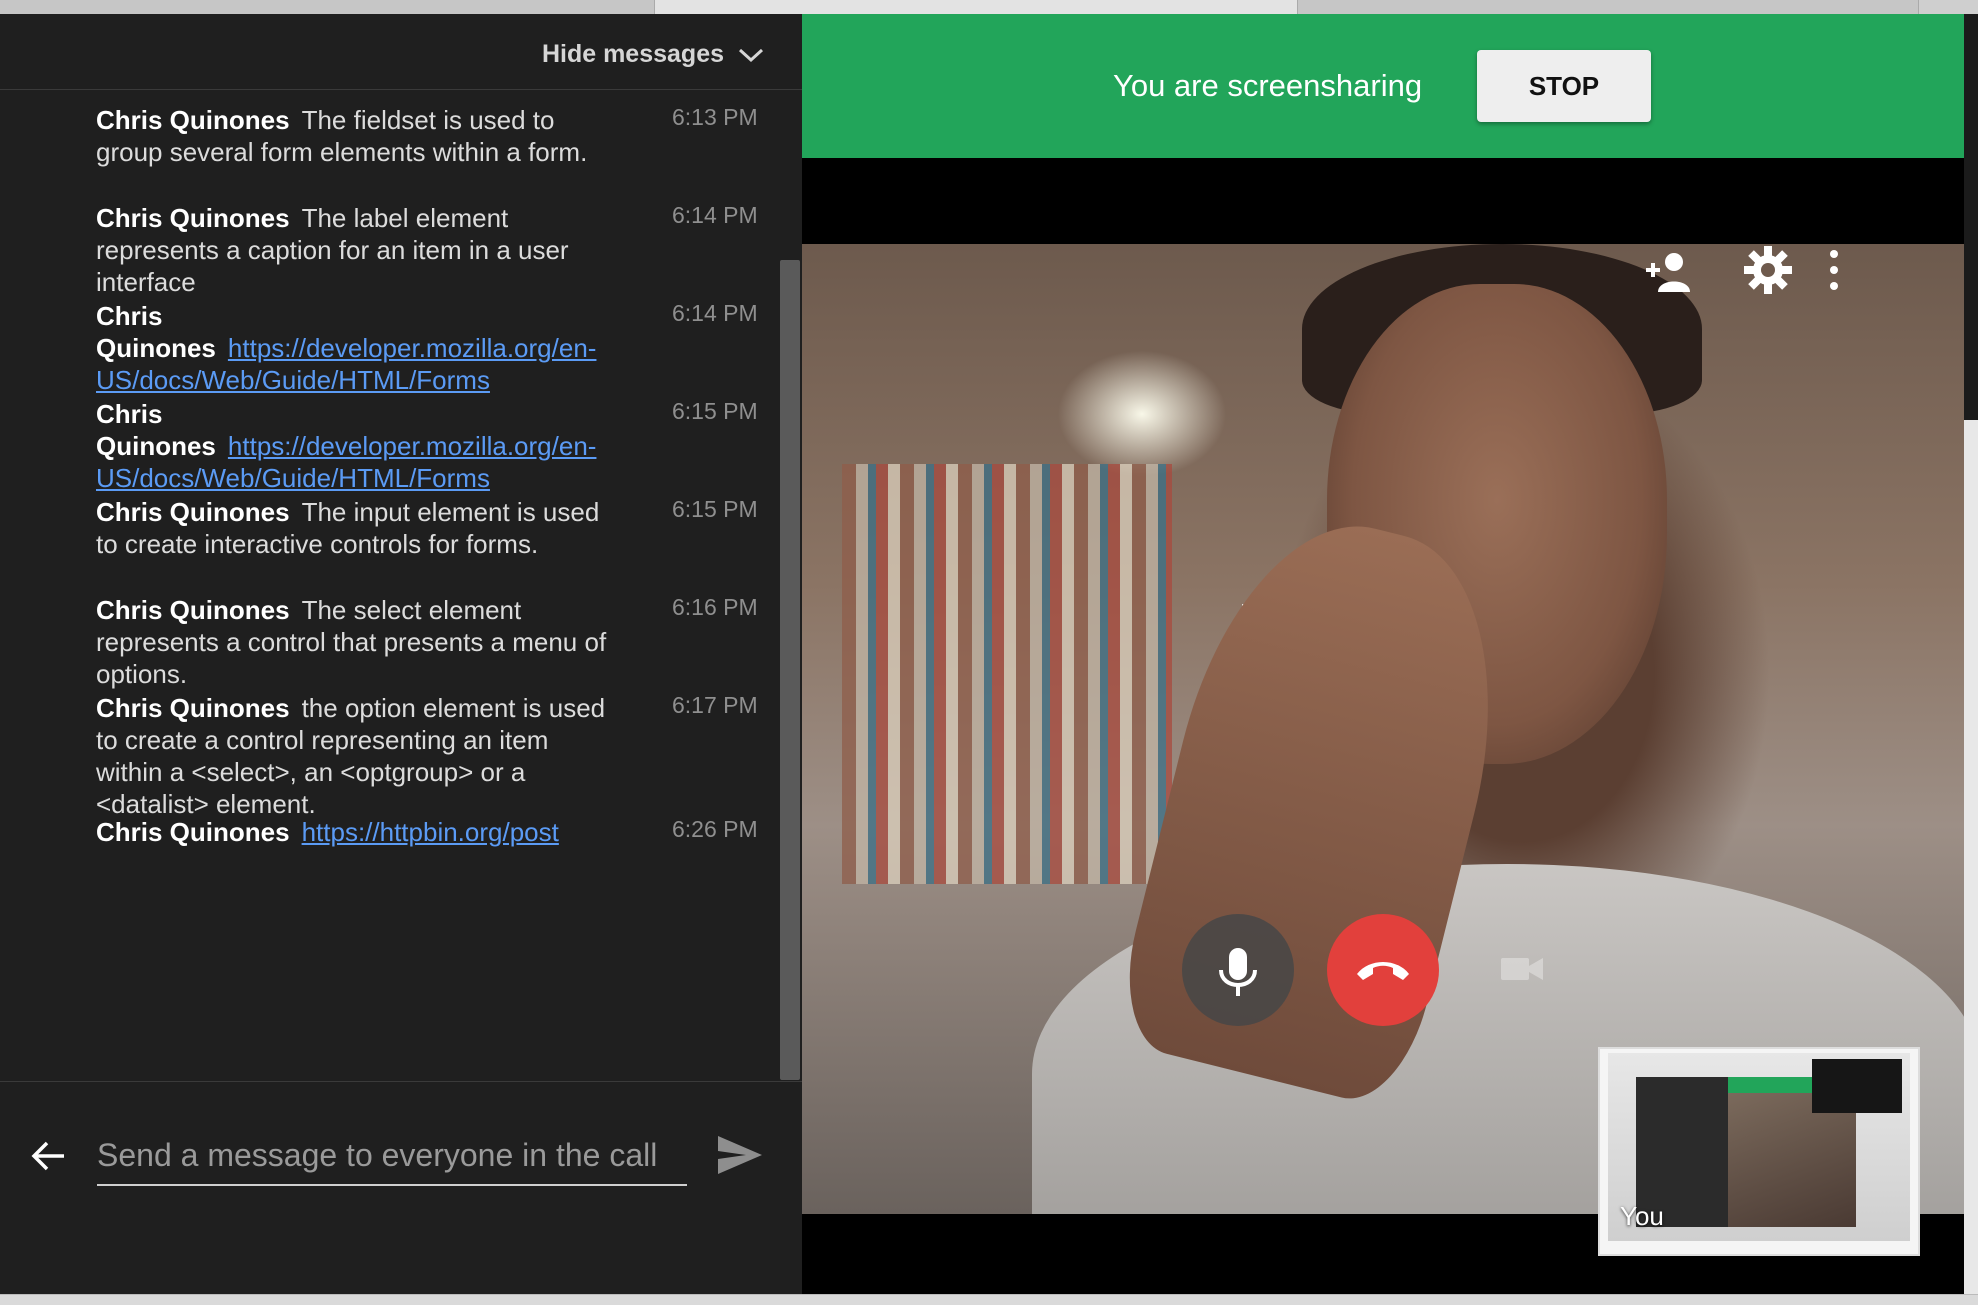 The height and width of the screenshot is (1305, 1978). I want to click on message-time: 6:13 PM, so click(715, 117).